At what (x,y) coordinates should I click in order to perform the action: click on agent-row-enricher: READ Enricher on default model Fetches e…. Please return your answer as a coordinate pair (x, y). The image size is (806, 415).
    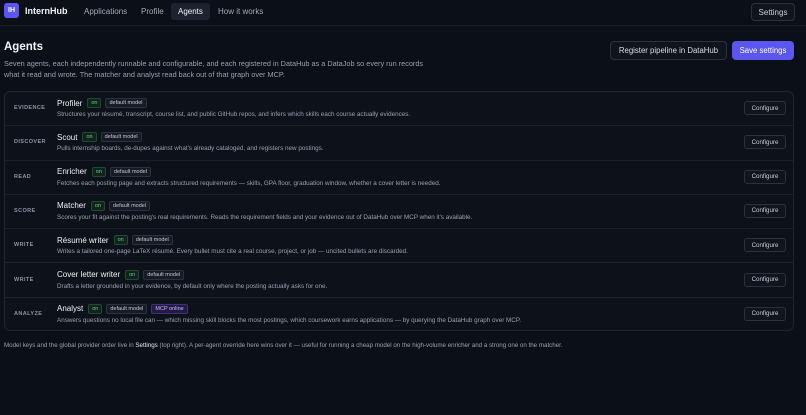
    Looking at the image, I should click on (399, 178).